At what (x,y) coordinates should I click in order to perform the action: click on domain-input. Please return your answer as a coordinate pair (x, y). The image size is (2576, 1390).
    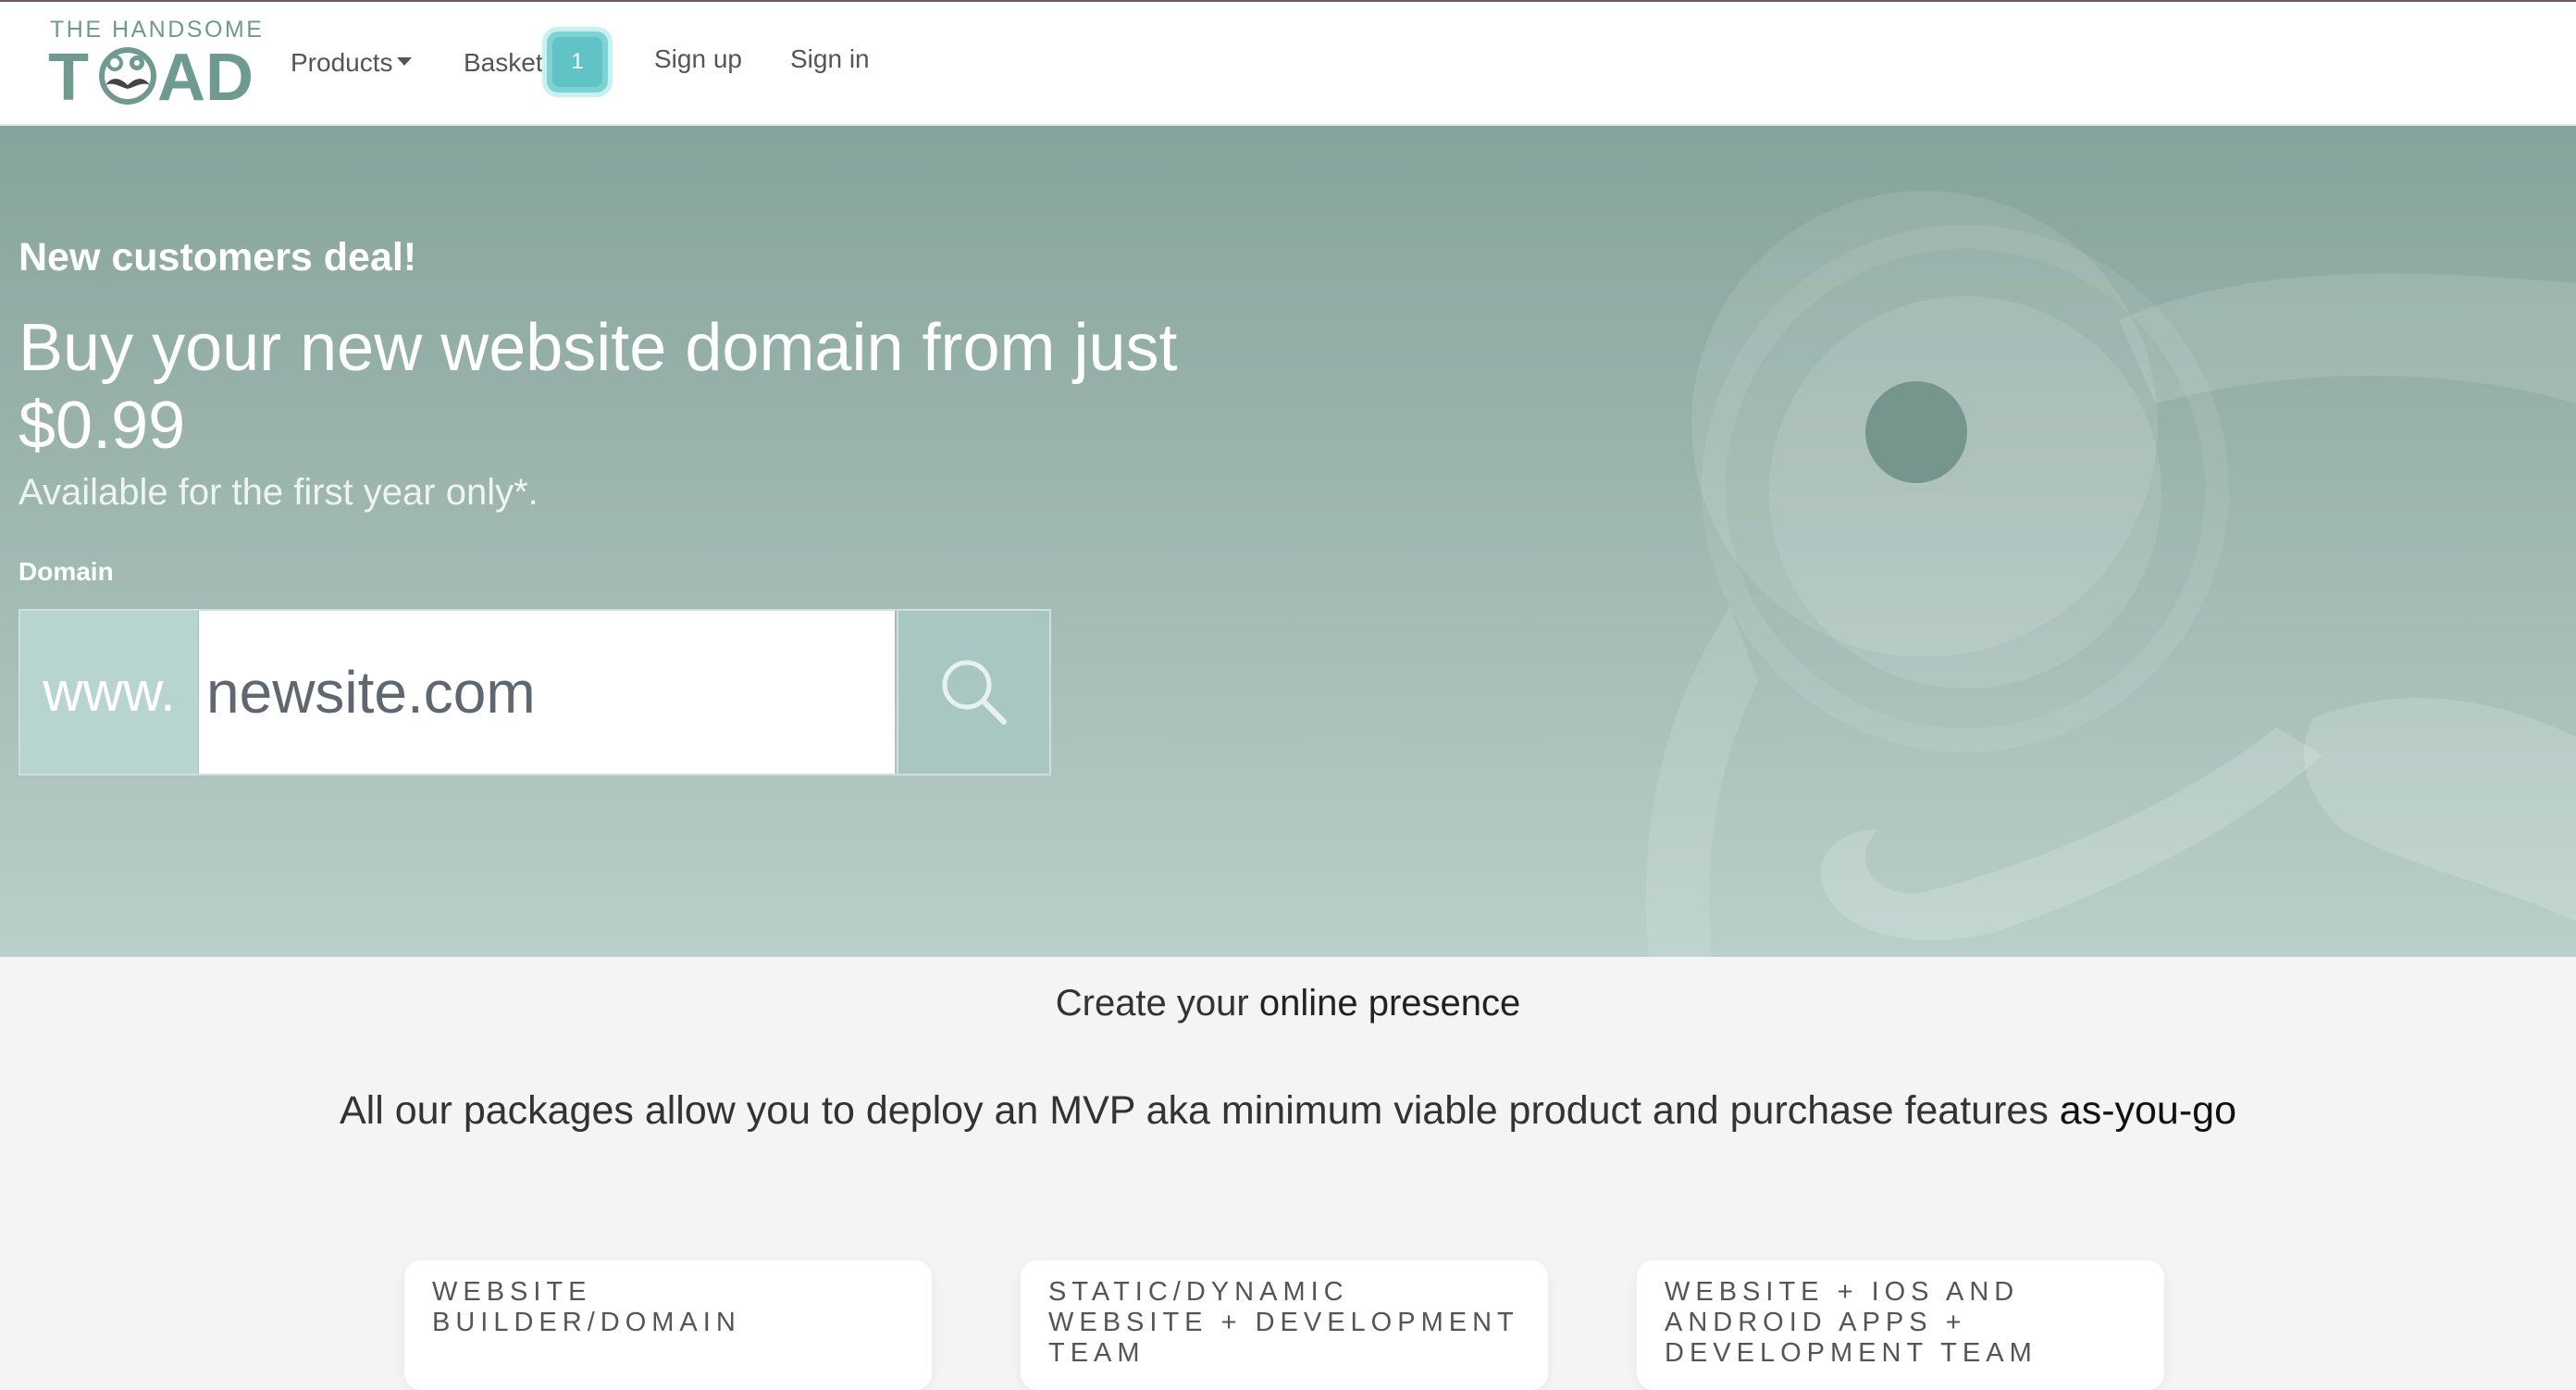
    Looking at the image, I should click on (547, 693).